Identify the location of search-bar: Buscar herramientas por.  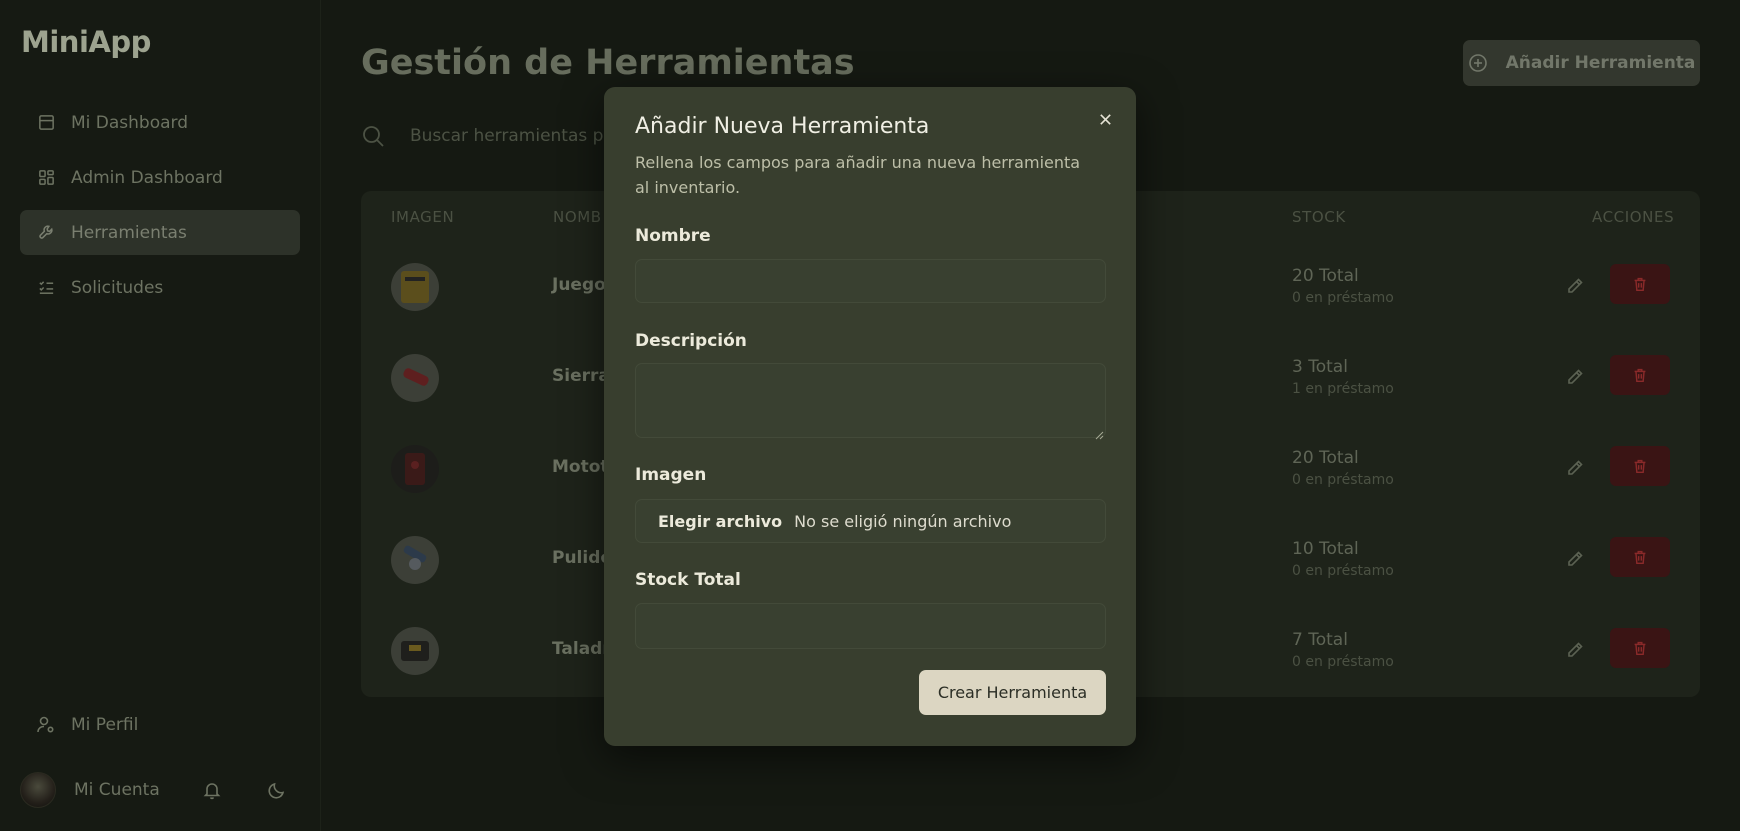
(491, 136).